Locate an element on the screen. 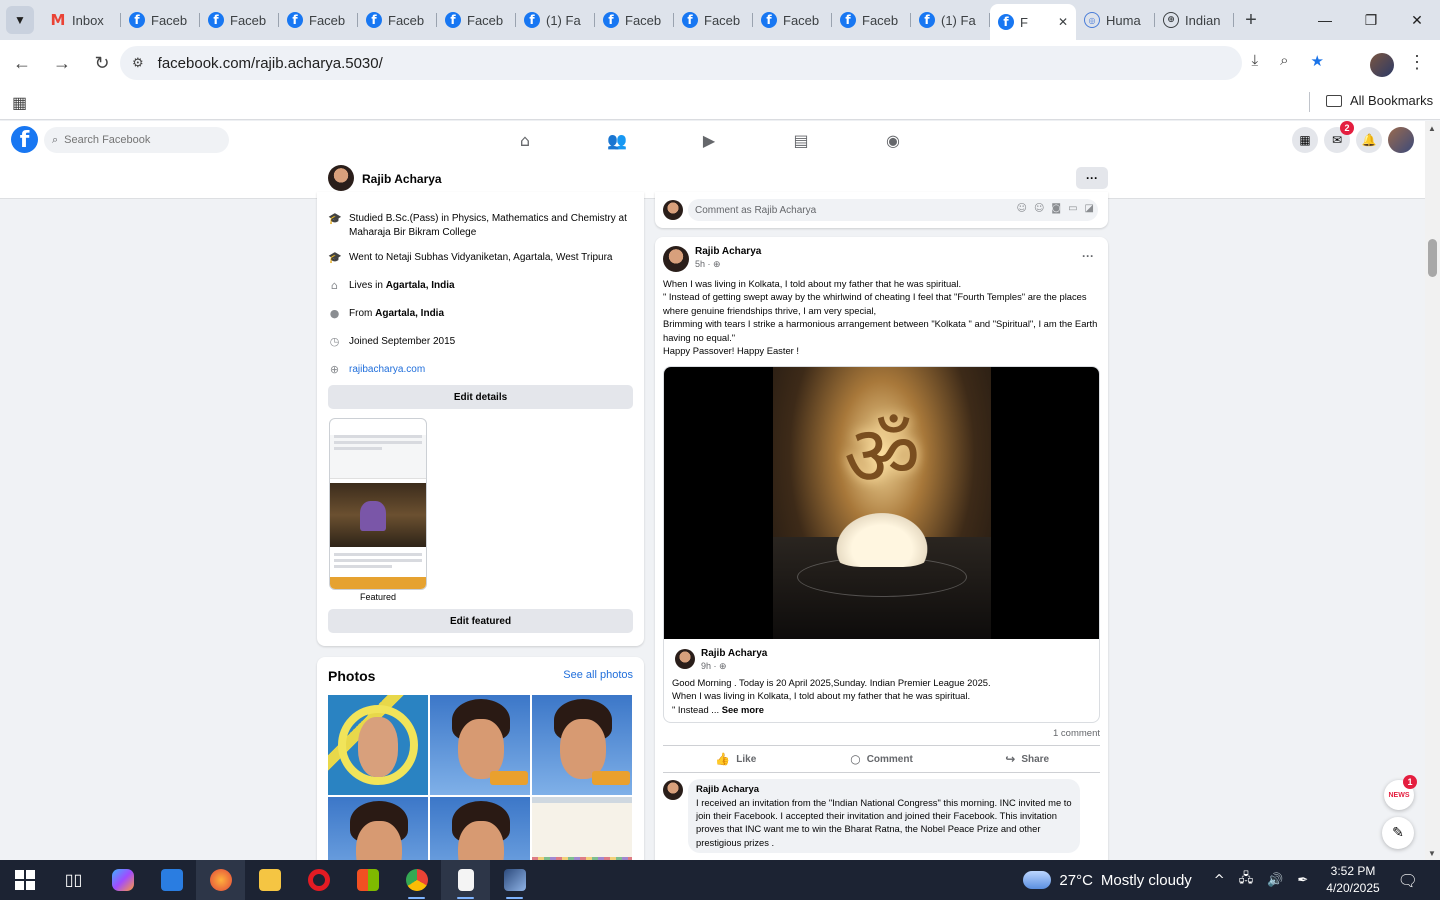 The width and height of the screenshot is (1440, 900). facebook-search: ⌕ is located at coordinates (136, 140).